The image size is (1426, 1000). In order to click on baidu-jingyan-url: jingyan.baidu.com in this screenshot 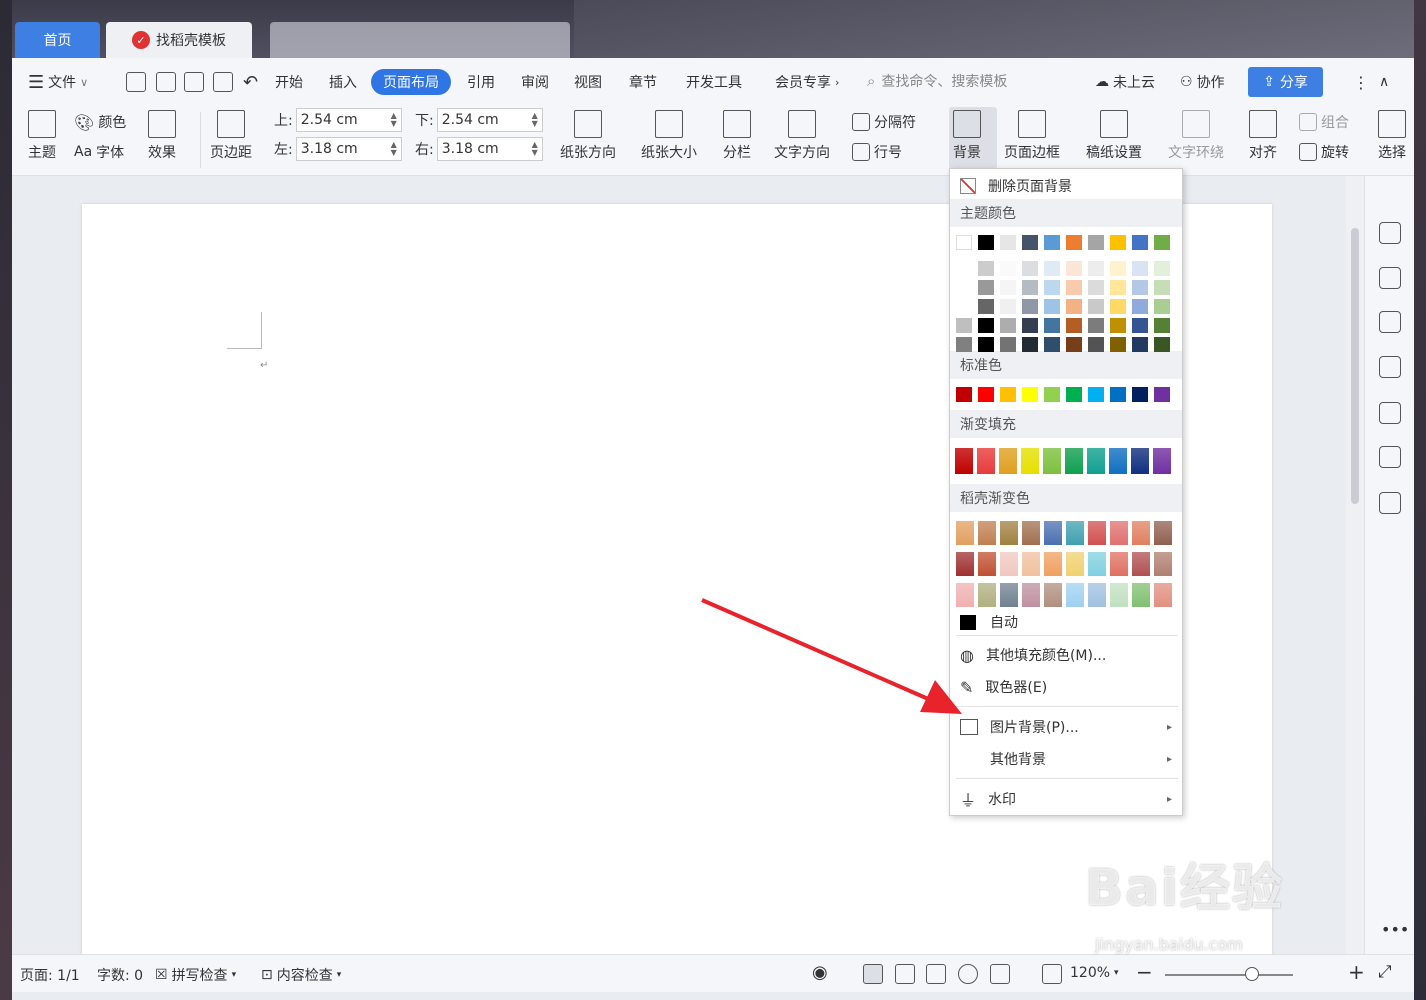, I will do `click(1169, 944)`.